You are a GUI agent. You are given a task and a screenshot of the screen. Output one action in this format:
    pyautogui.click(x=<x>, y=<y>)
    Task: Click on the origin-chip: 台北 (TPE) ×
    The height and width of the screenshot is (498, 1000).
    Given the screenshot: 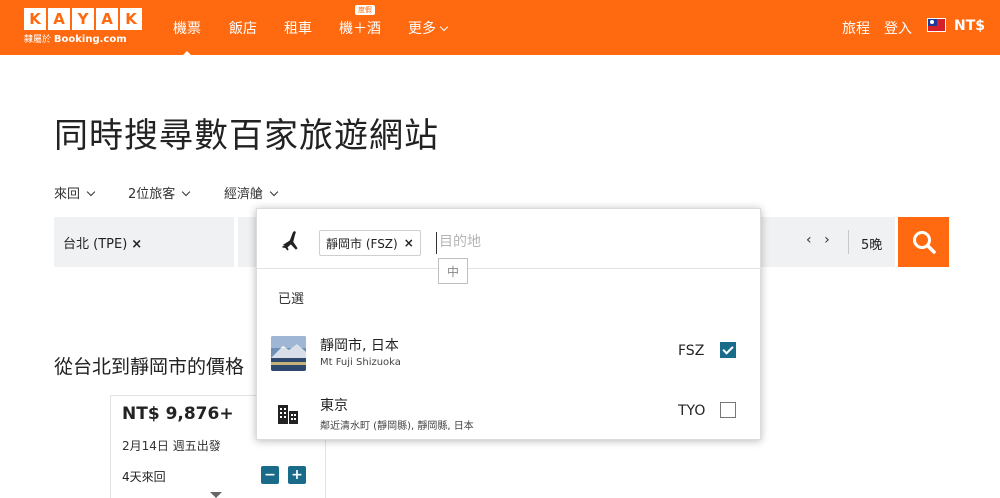 What is the action you would take?
    pyautogui.click(x=102, y=242)
    